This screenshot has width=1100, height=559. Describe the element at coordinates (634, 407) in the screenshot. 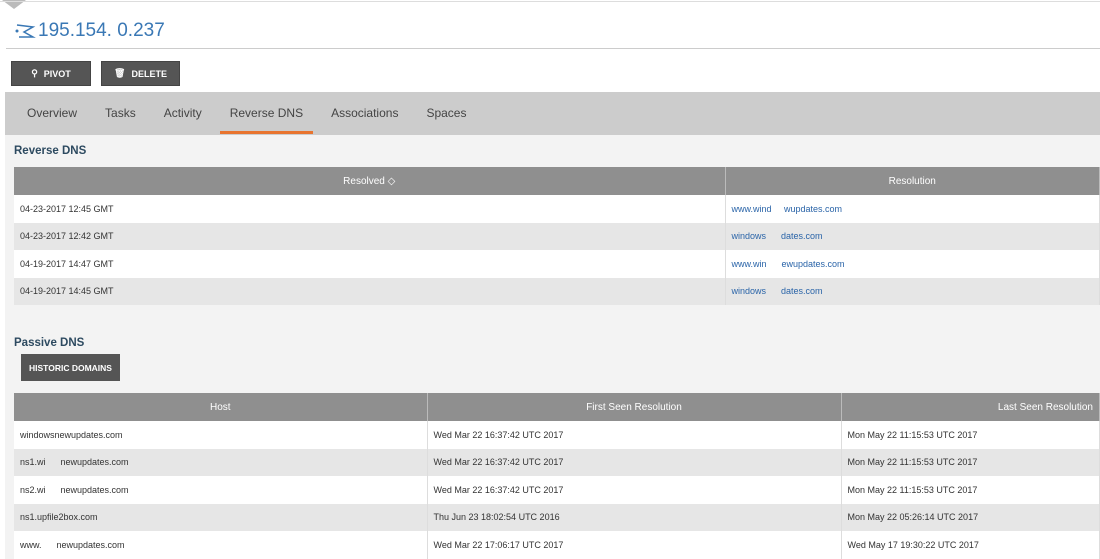

I see `column-first-seen: First Seen Resolution` at that location.